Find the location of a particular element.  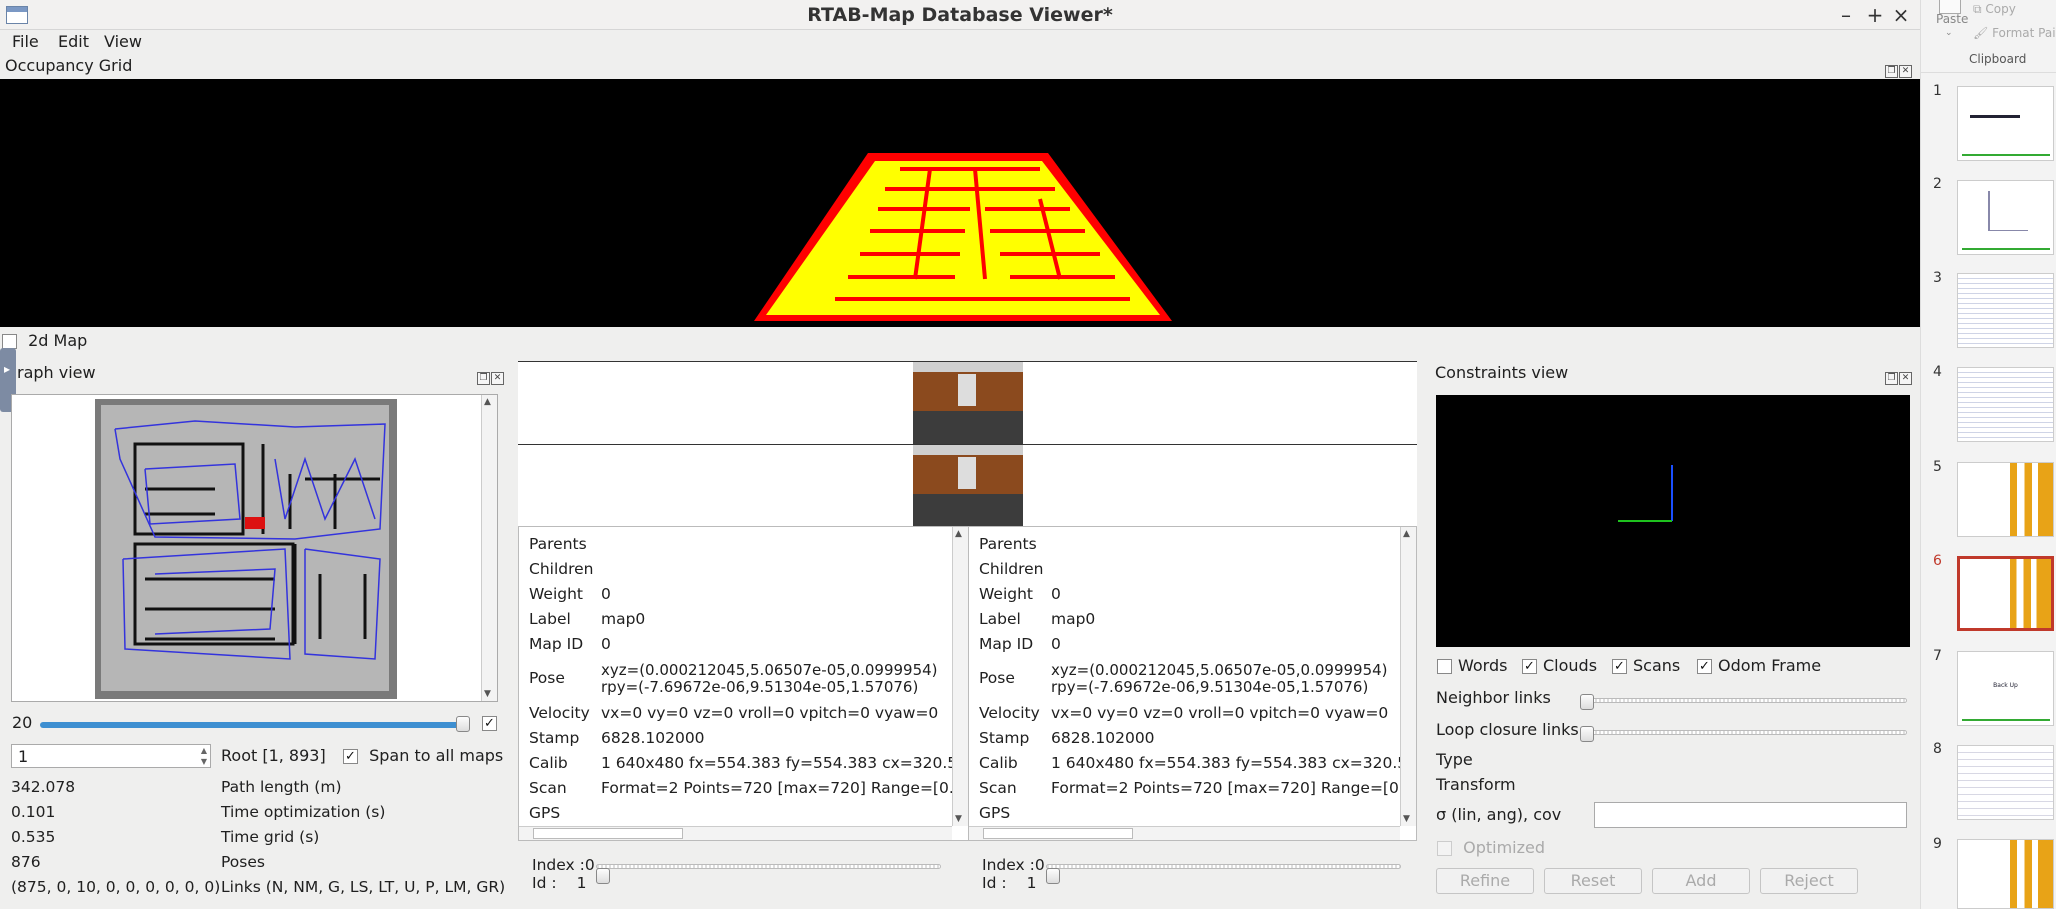

odom-frame-checkbox: ✓ is located at coordinates (1704, 666).